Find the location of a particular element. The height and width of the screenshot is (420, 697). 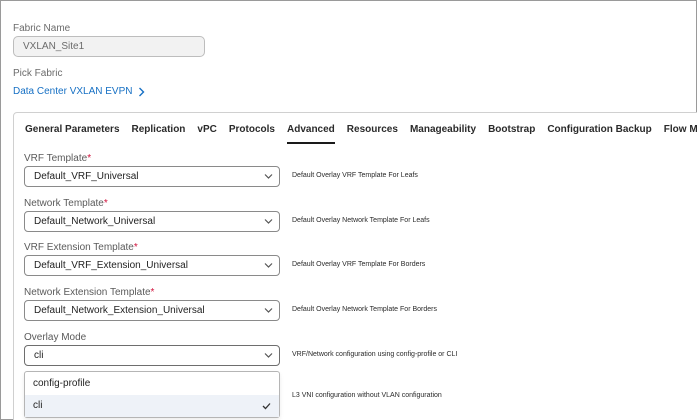

tab-flow-monitor: Flow Monitor is located at coordinates (680, 134).